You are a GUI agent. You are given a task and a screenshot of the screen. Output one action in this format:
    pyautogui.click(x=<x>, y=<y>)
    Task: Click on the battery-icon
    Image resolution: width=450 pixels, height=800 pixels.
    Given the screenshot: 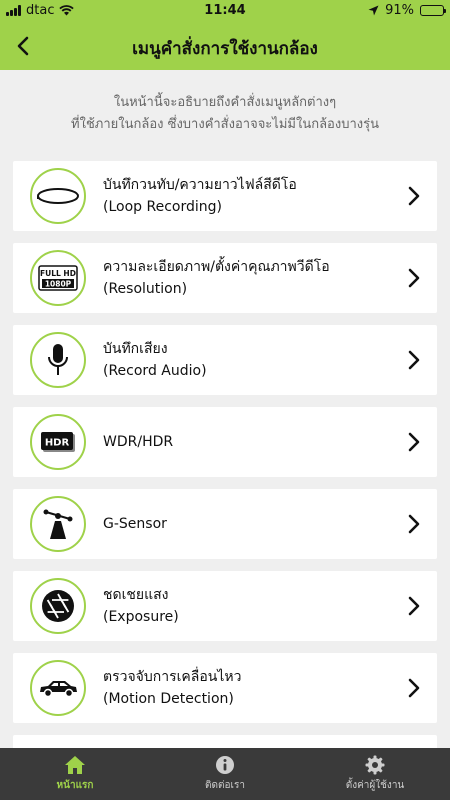 What is the action you would take?
    pyautogui.click(x=433, y=10)
    